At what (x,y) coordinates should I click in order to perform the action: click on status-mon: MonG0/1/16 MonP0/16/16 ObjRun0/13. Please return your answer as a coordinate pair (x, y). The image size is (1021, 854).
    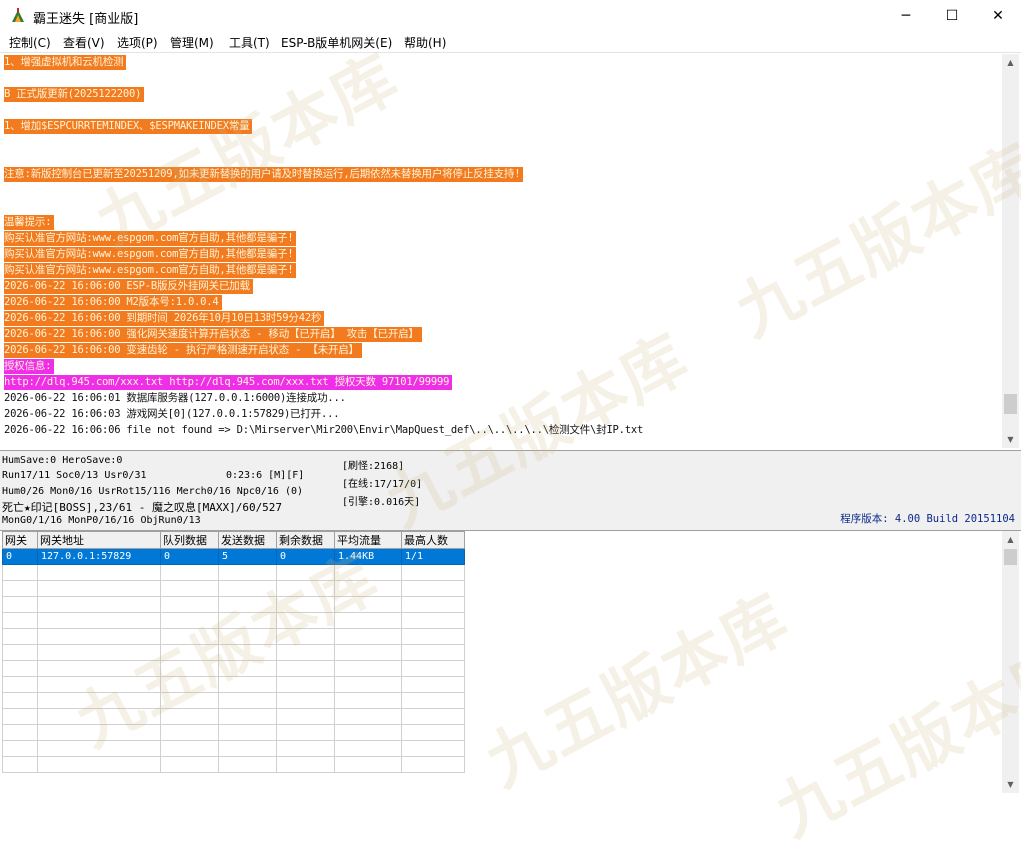
    Looking at the image, I should click on (101, 520).